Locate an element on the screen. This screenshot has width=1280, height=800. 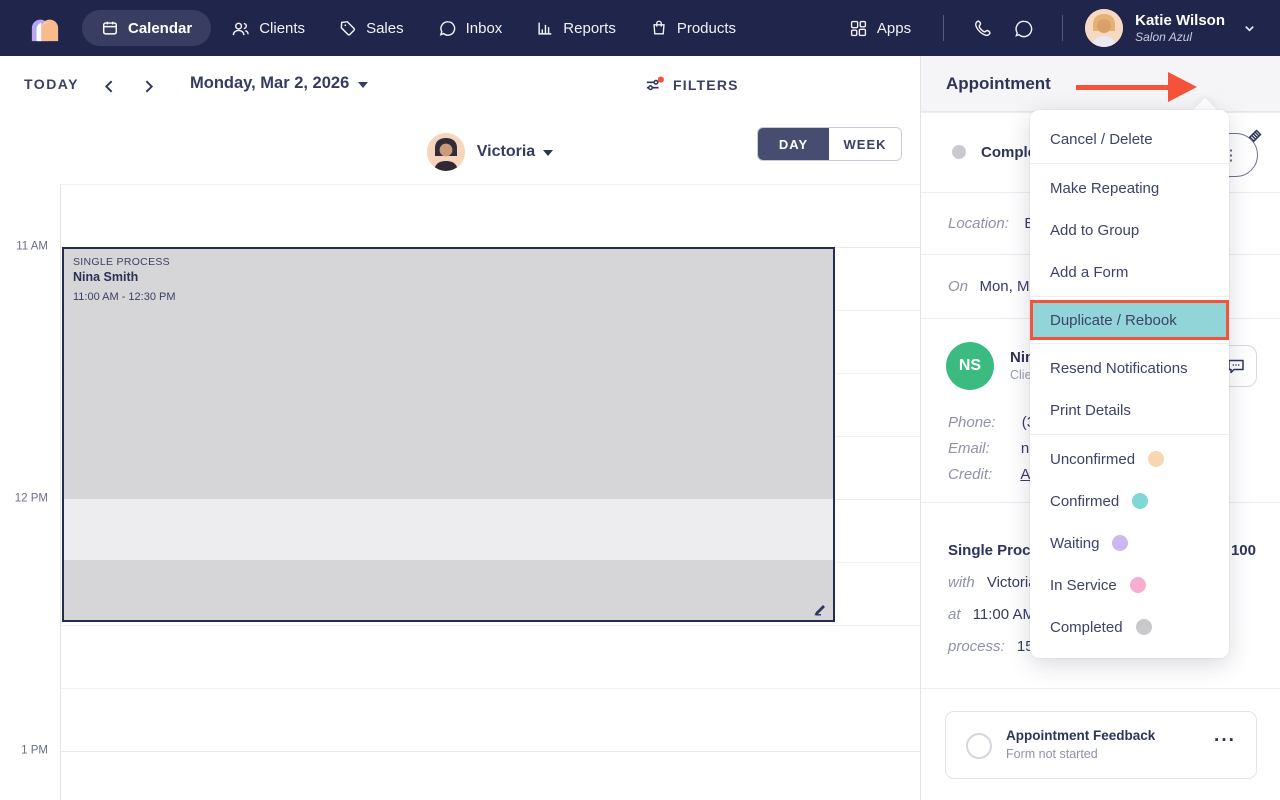
nav-item-calendar: Calendar is located at coordinates (147, 28).